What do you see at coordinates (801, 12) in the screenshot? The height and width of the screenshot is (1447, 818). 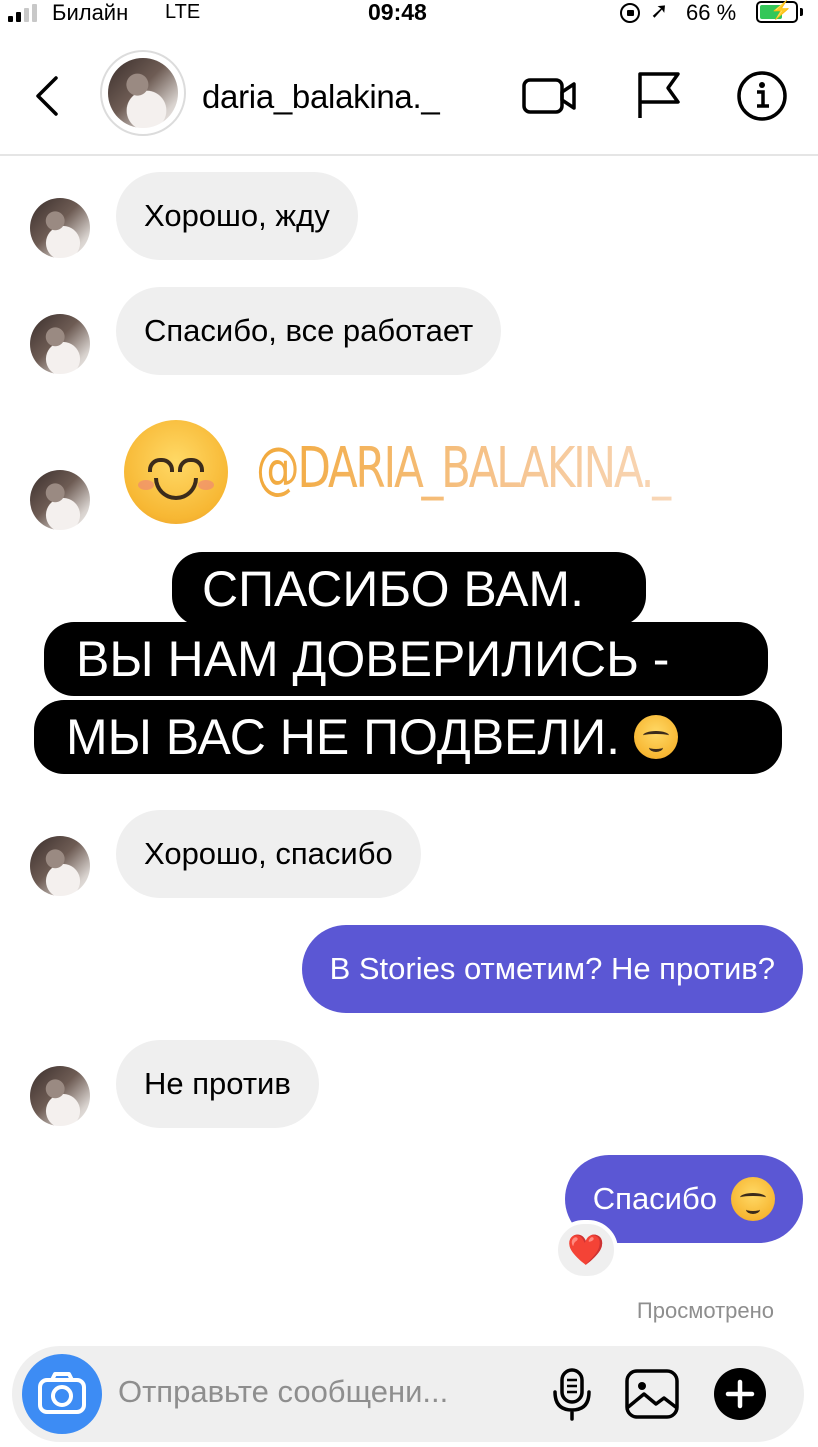 I see `battery-tip` at bounding box center [801, 12].